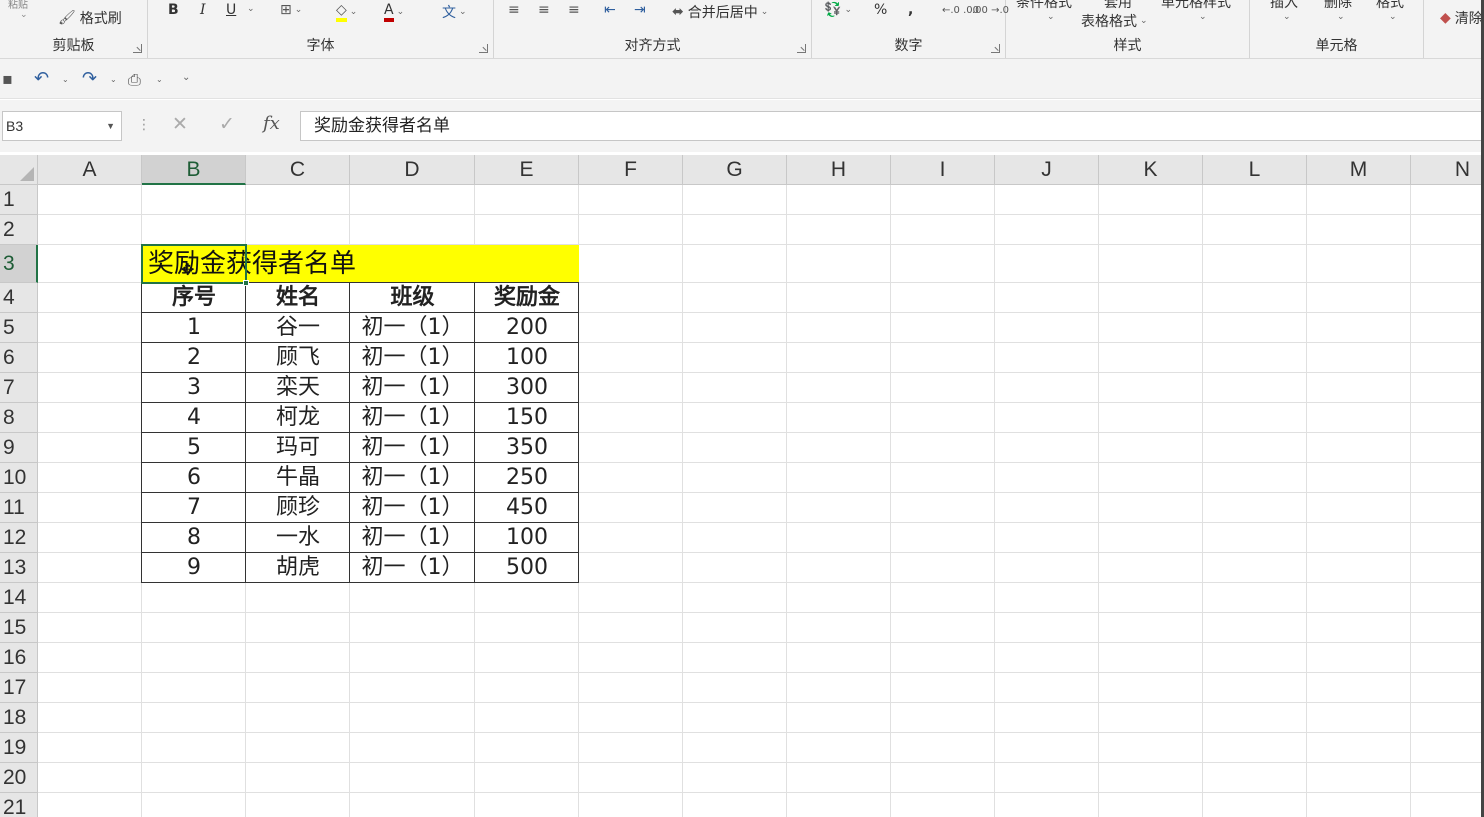 The image size is (1484, 817). Describe the element at coordinates (249, 9) in the screenshot. I see `underline-dropdown-icon: ⌄` at that location.